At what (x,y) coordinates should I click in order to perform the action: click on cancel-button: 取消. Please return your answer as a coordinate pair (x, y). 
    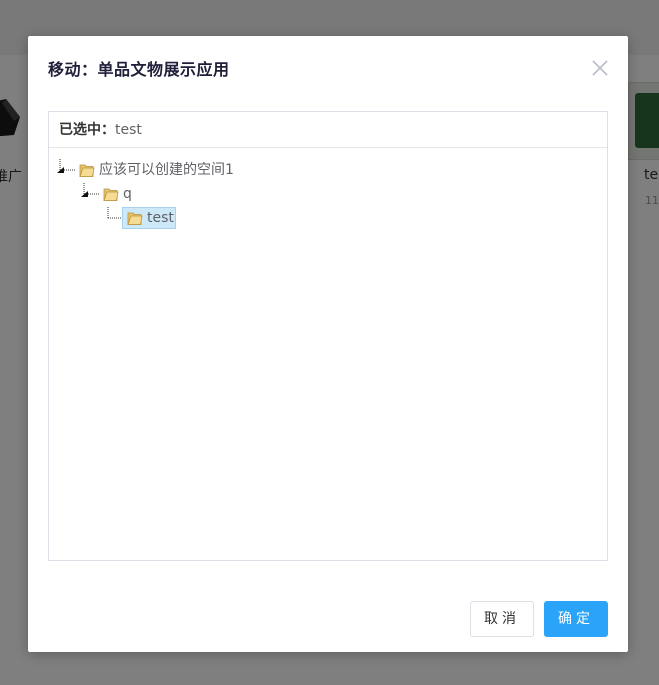
    Looking at the image, I should click on (502, 619).